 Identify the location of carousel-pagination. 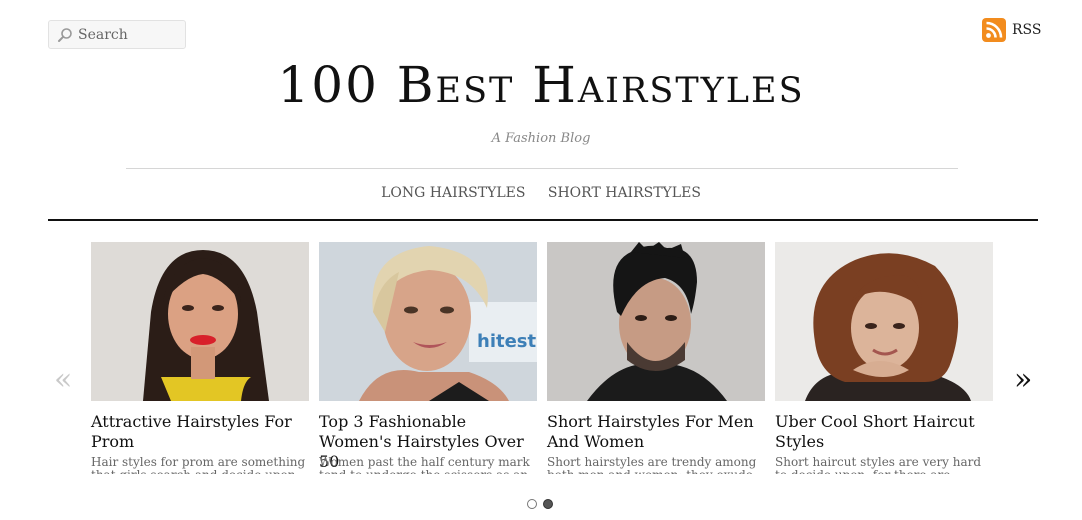
(543, 504).